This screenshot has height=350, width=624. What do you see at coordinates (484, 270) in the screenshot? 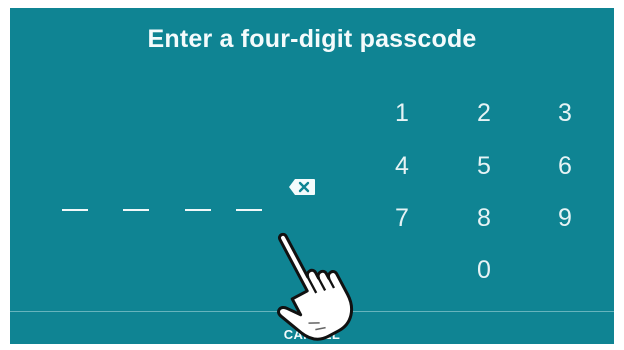
I see `keypad-key-0: 0` at bounding box center [484, 270].